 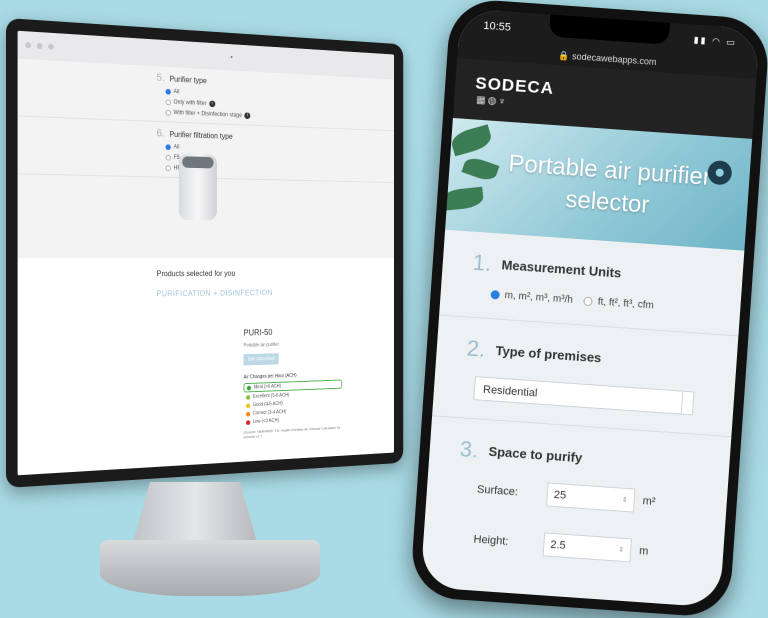 I want to click on clock: 10:55, so click(x=497, y=27).